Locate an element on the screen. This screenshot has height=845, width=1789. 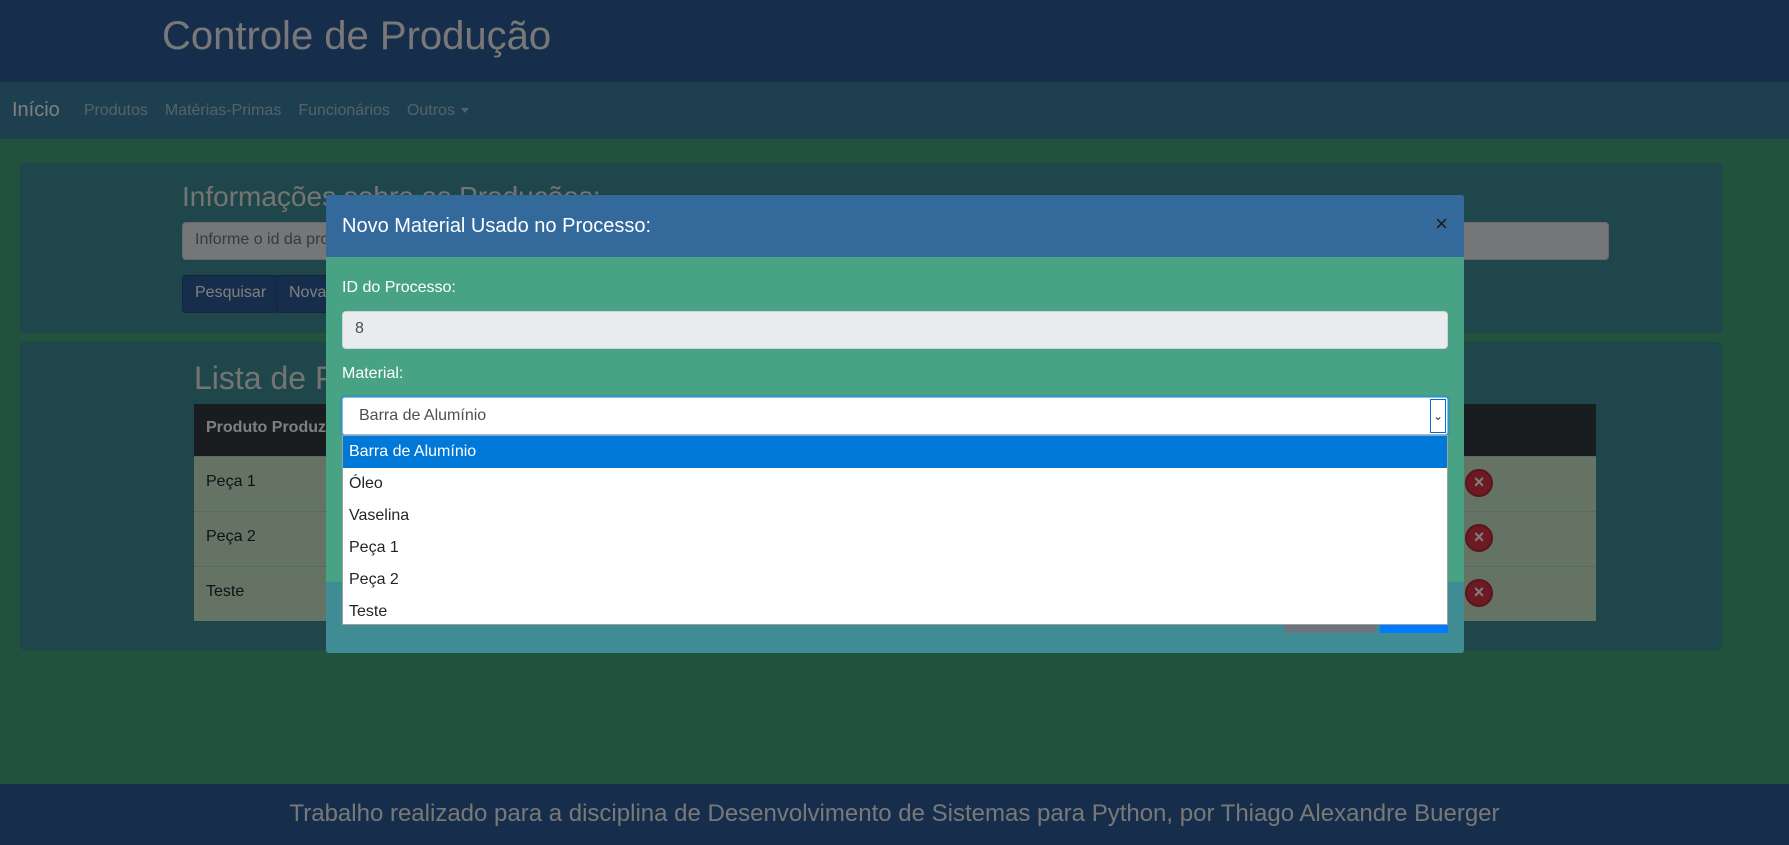
process-id-field: 8 is located at coordinates (895, 330).